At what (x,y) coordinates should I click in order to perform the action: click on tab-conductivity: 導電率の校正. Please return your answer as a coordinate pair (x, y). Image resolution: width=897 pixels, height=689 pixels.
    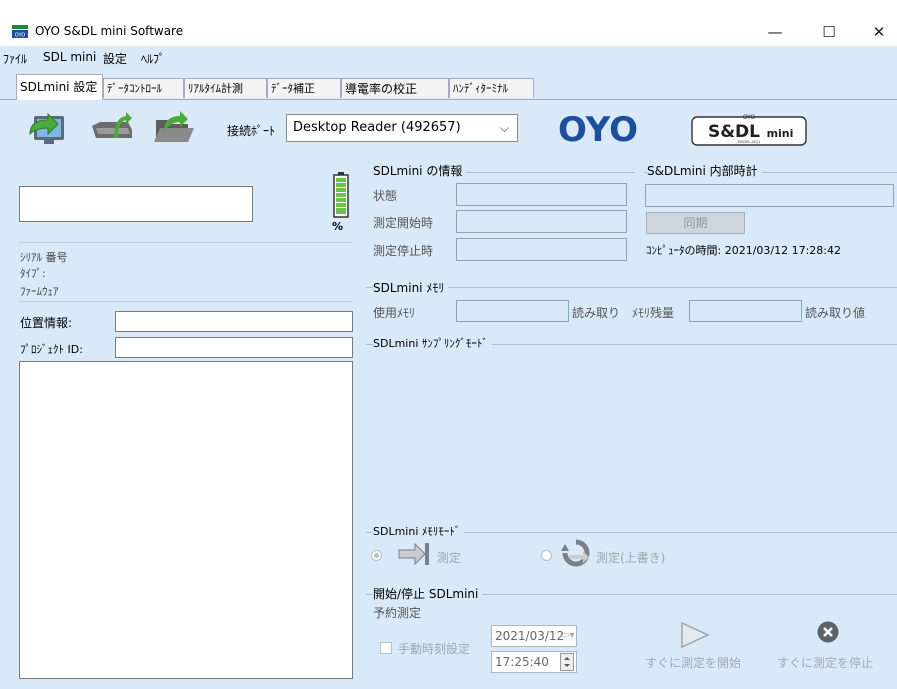
    Looking at the image, I should click on (395, 88).